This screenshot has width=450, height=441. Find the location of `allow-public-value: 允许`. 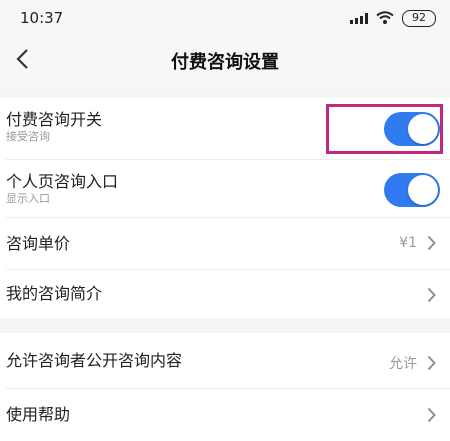

allow-public-value: 允许 is located at coordinates (403, 364).